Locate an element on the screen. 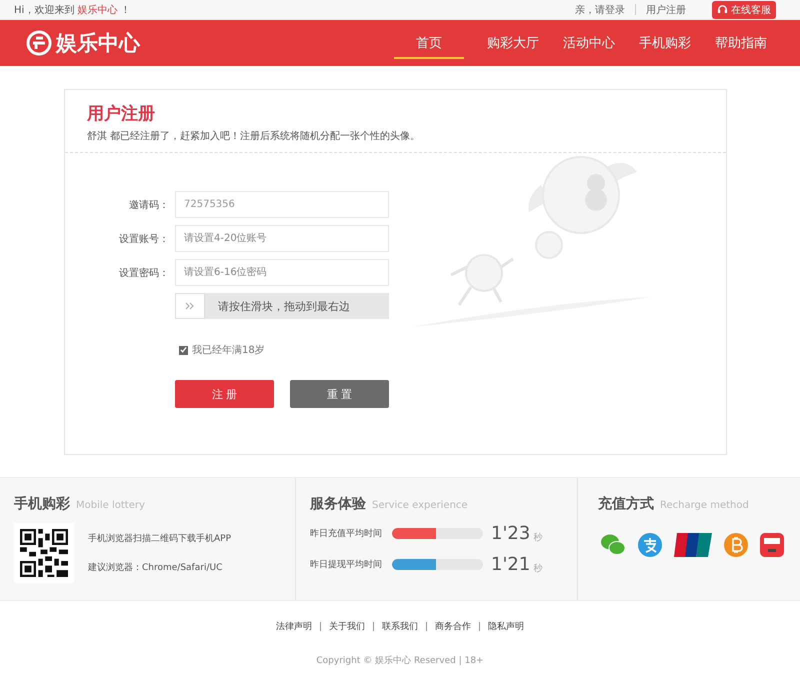 Image resolution: width=800 pixels, height=675 pixels. form-button: 注 册 is located at coordinates (224, 394).